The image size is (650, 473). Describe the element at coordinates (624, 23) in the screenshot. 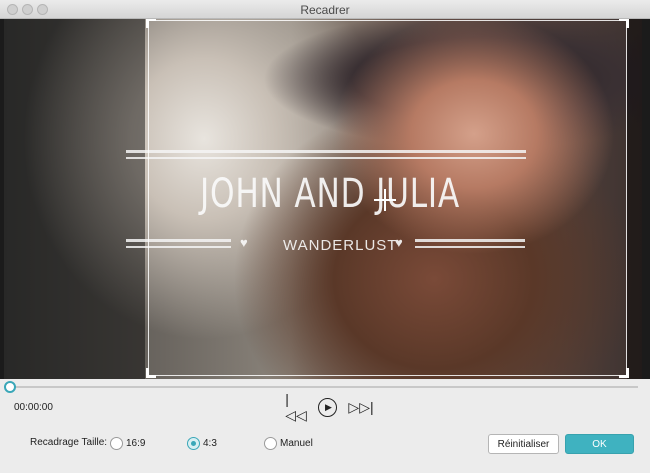

I see `crop-handle-top-right` at that location.